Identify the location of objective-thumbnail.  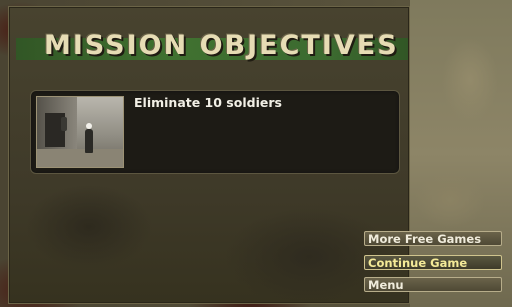
(80, 132).